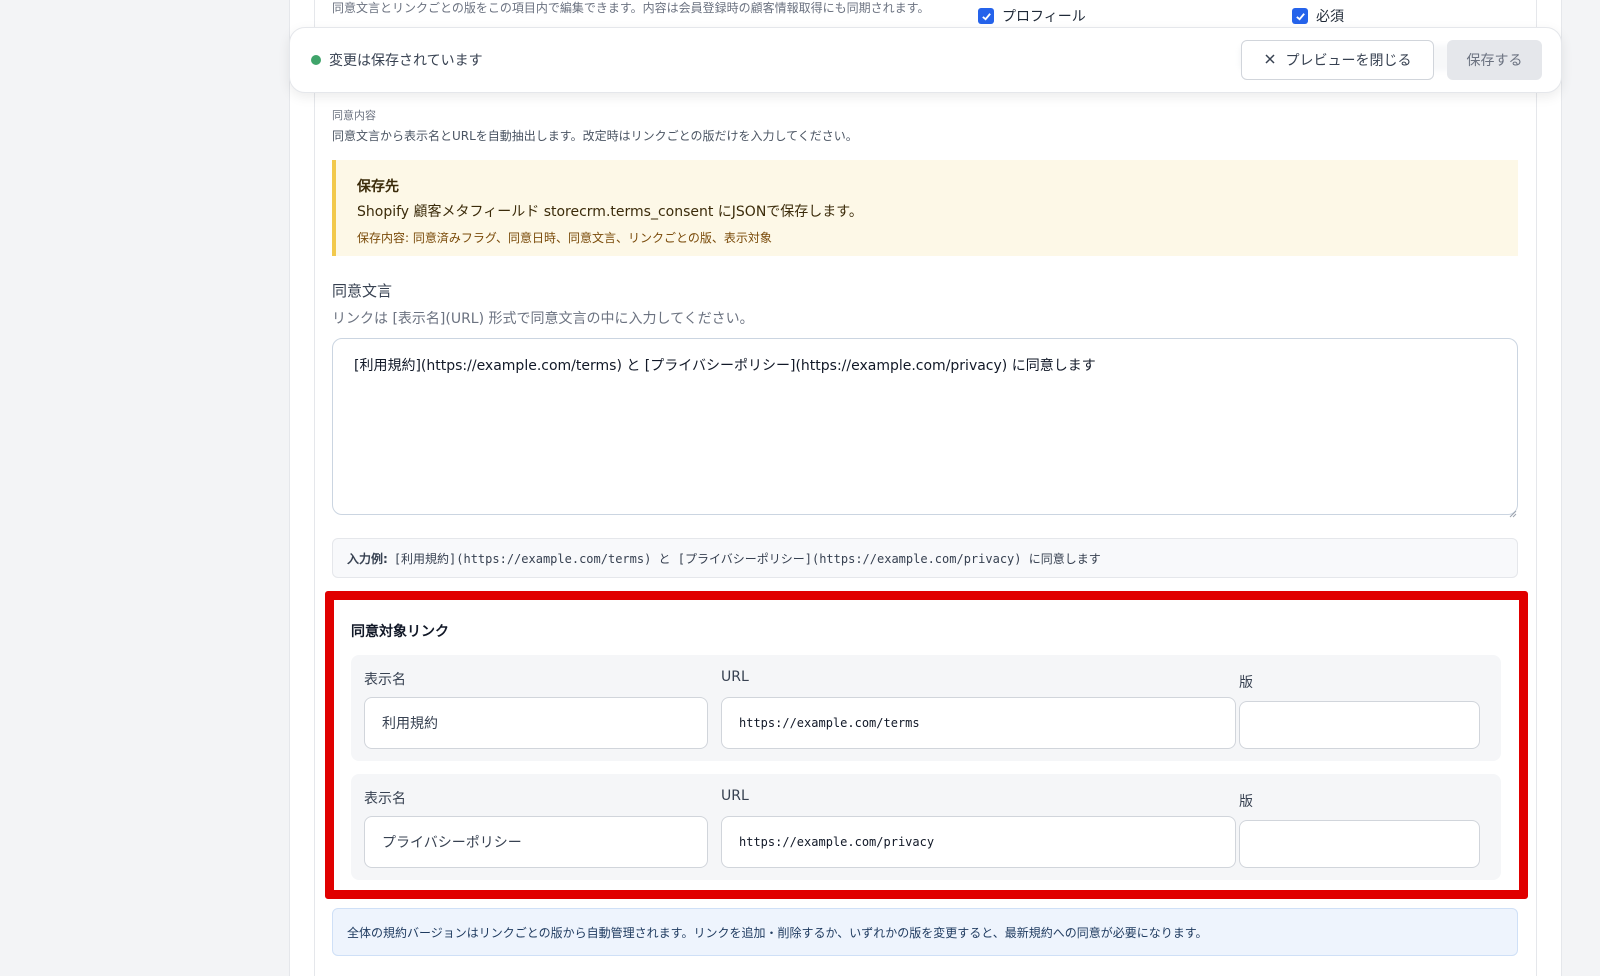  What do you see at coordinates (378, 187) in the screenshot?
I see `notice-title: 保存先` at bounding box center [378, 187].